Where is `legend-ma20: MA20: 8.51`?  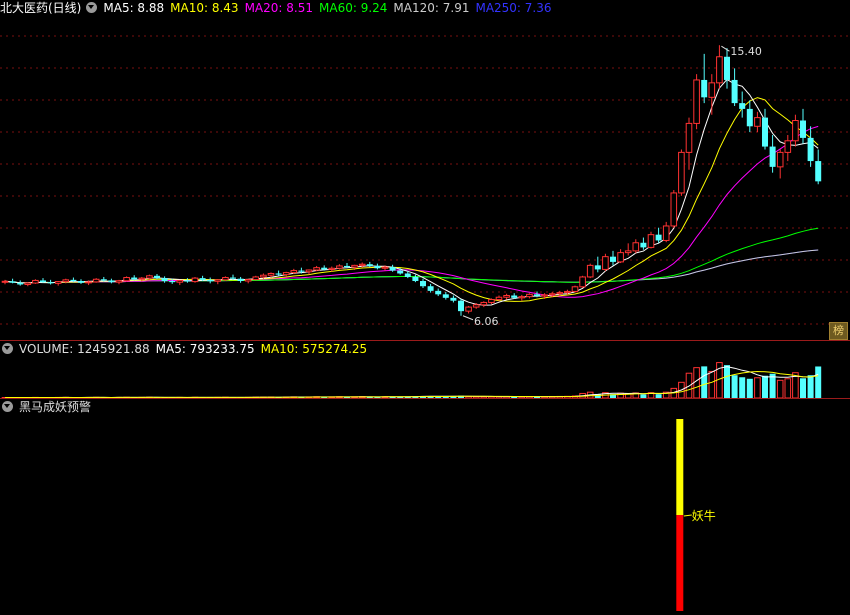
legend-ma20: MA20: 8.51 is located at coordinates (278, 8).